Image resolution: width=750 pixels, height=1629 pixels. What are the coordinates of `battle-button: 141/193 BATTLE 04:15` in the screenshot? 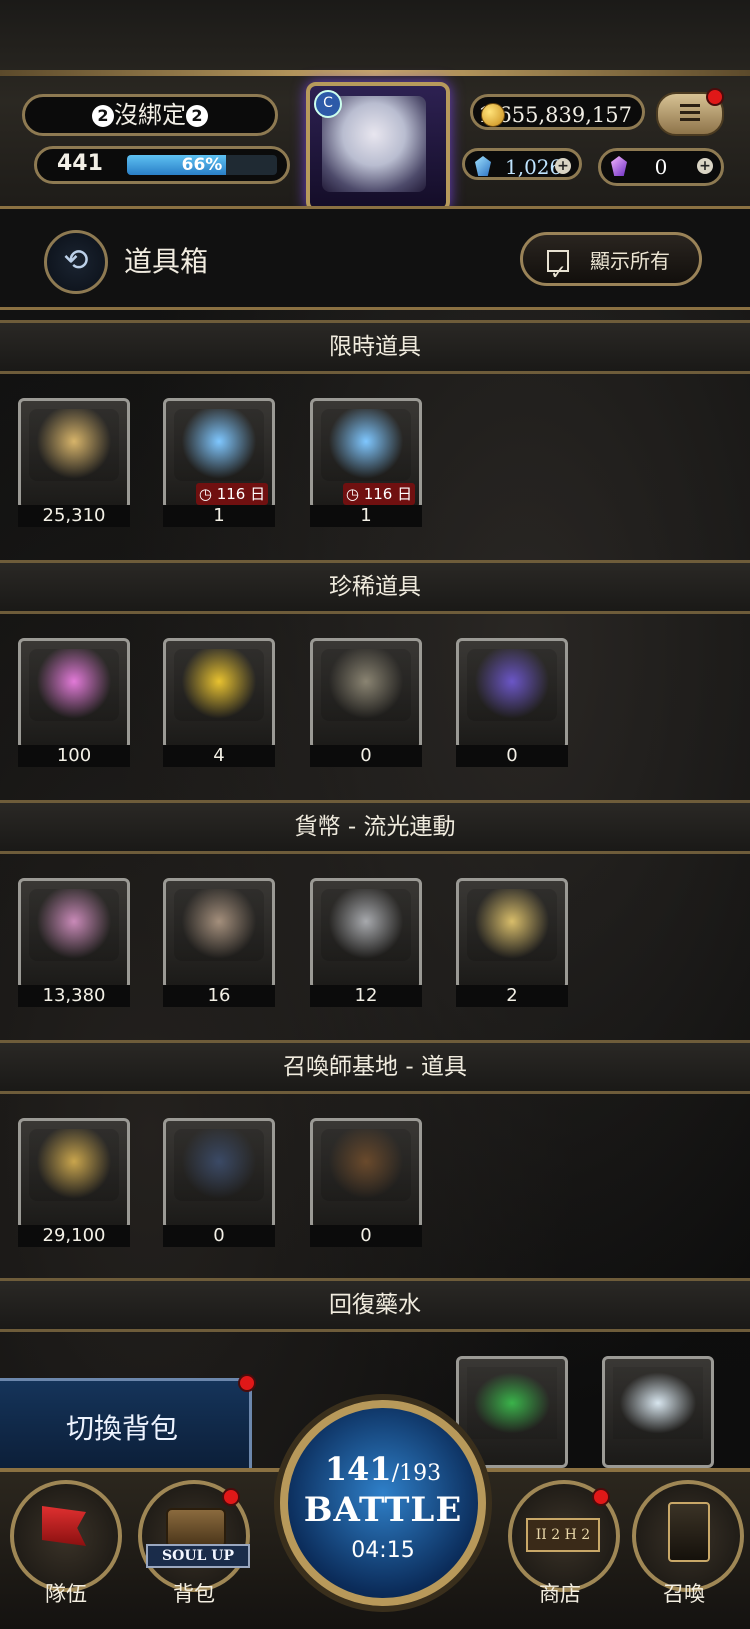 It's located at (383, 1503).